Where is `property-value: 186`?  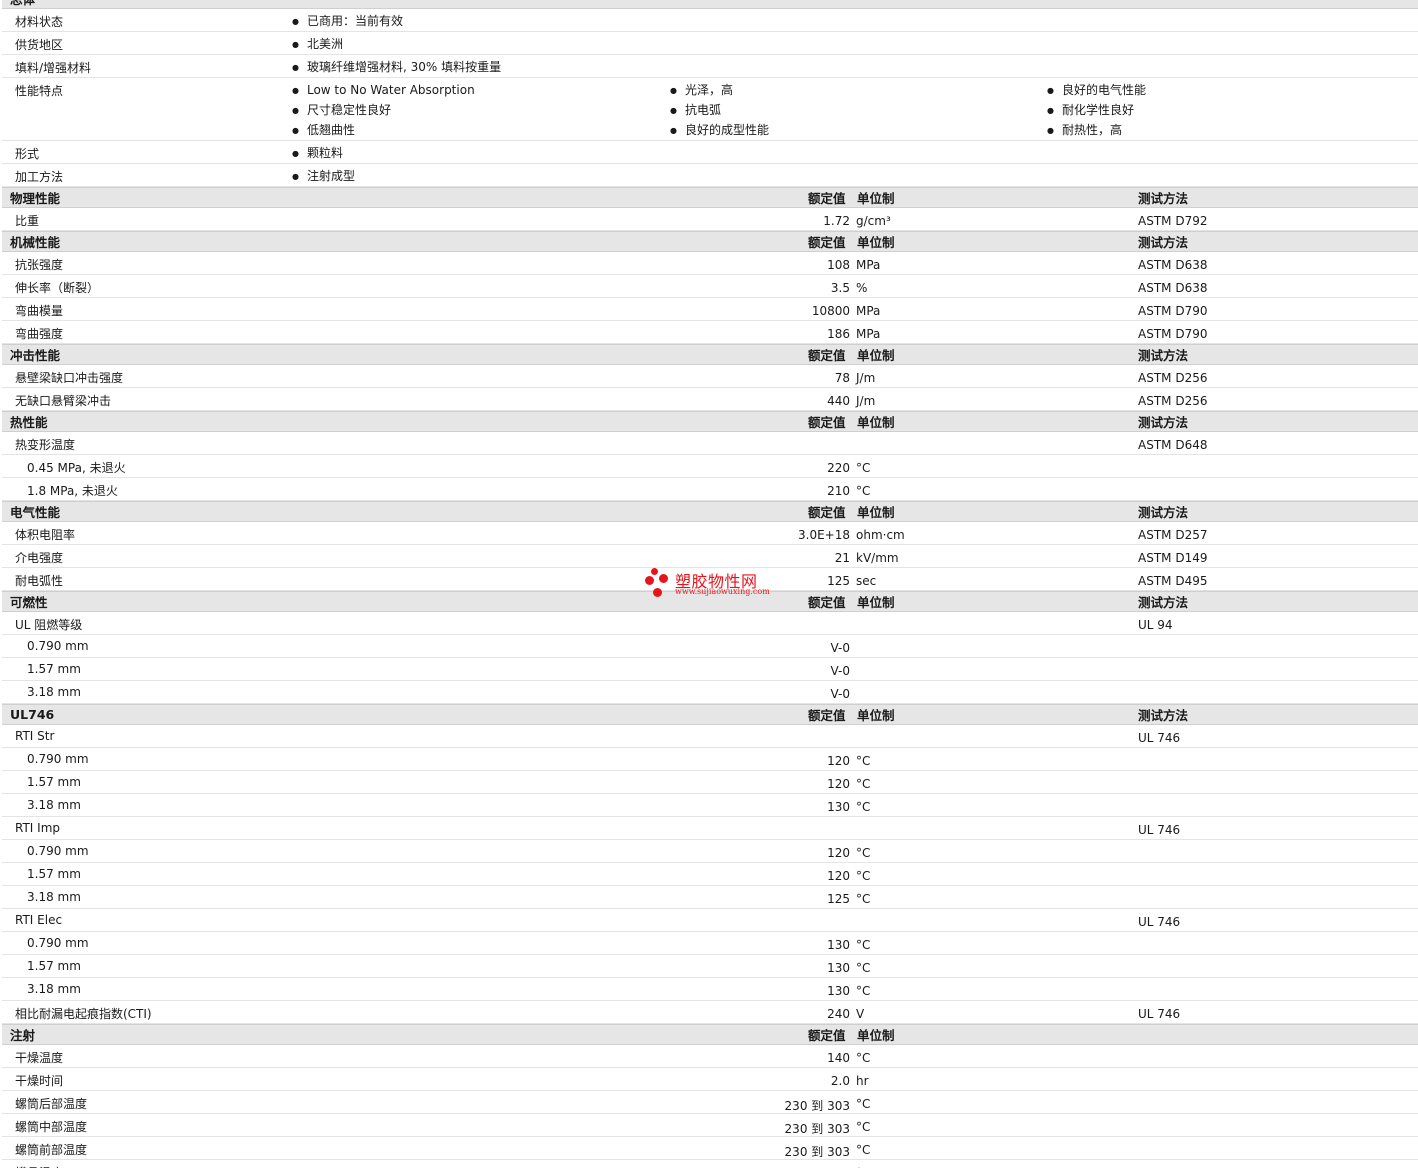
property-value: 186 is located at coordinates (838, 334).